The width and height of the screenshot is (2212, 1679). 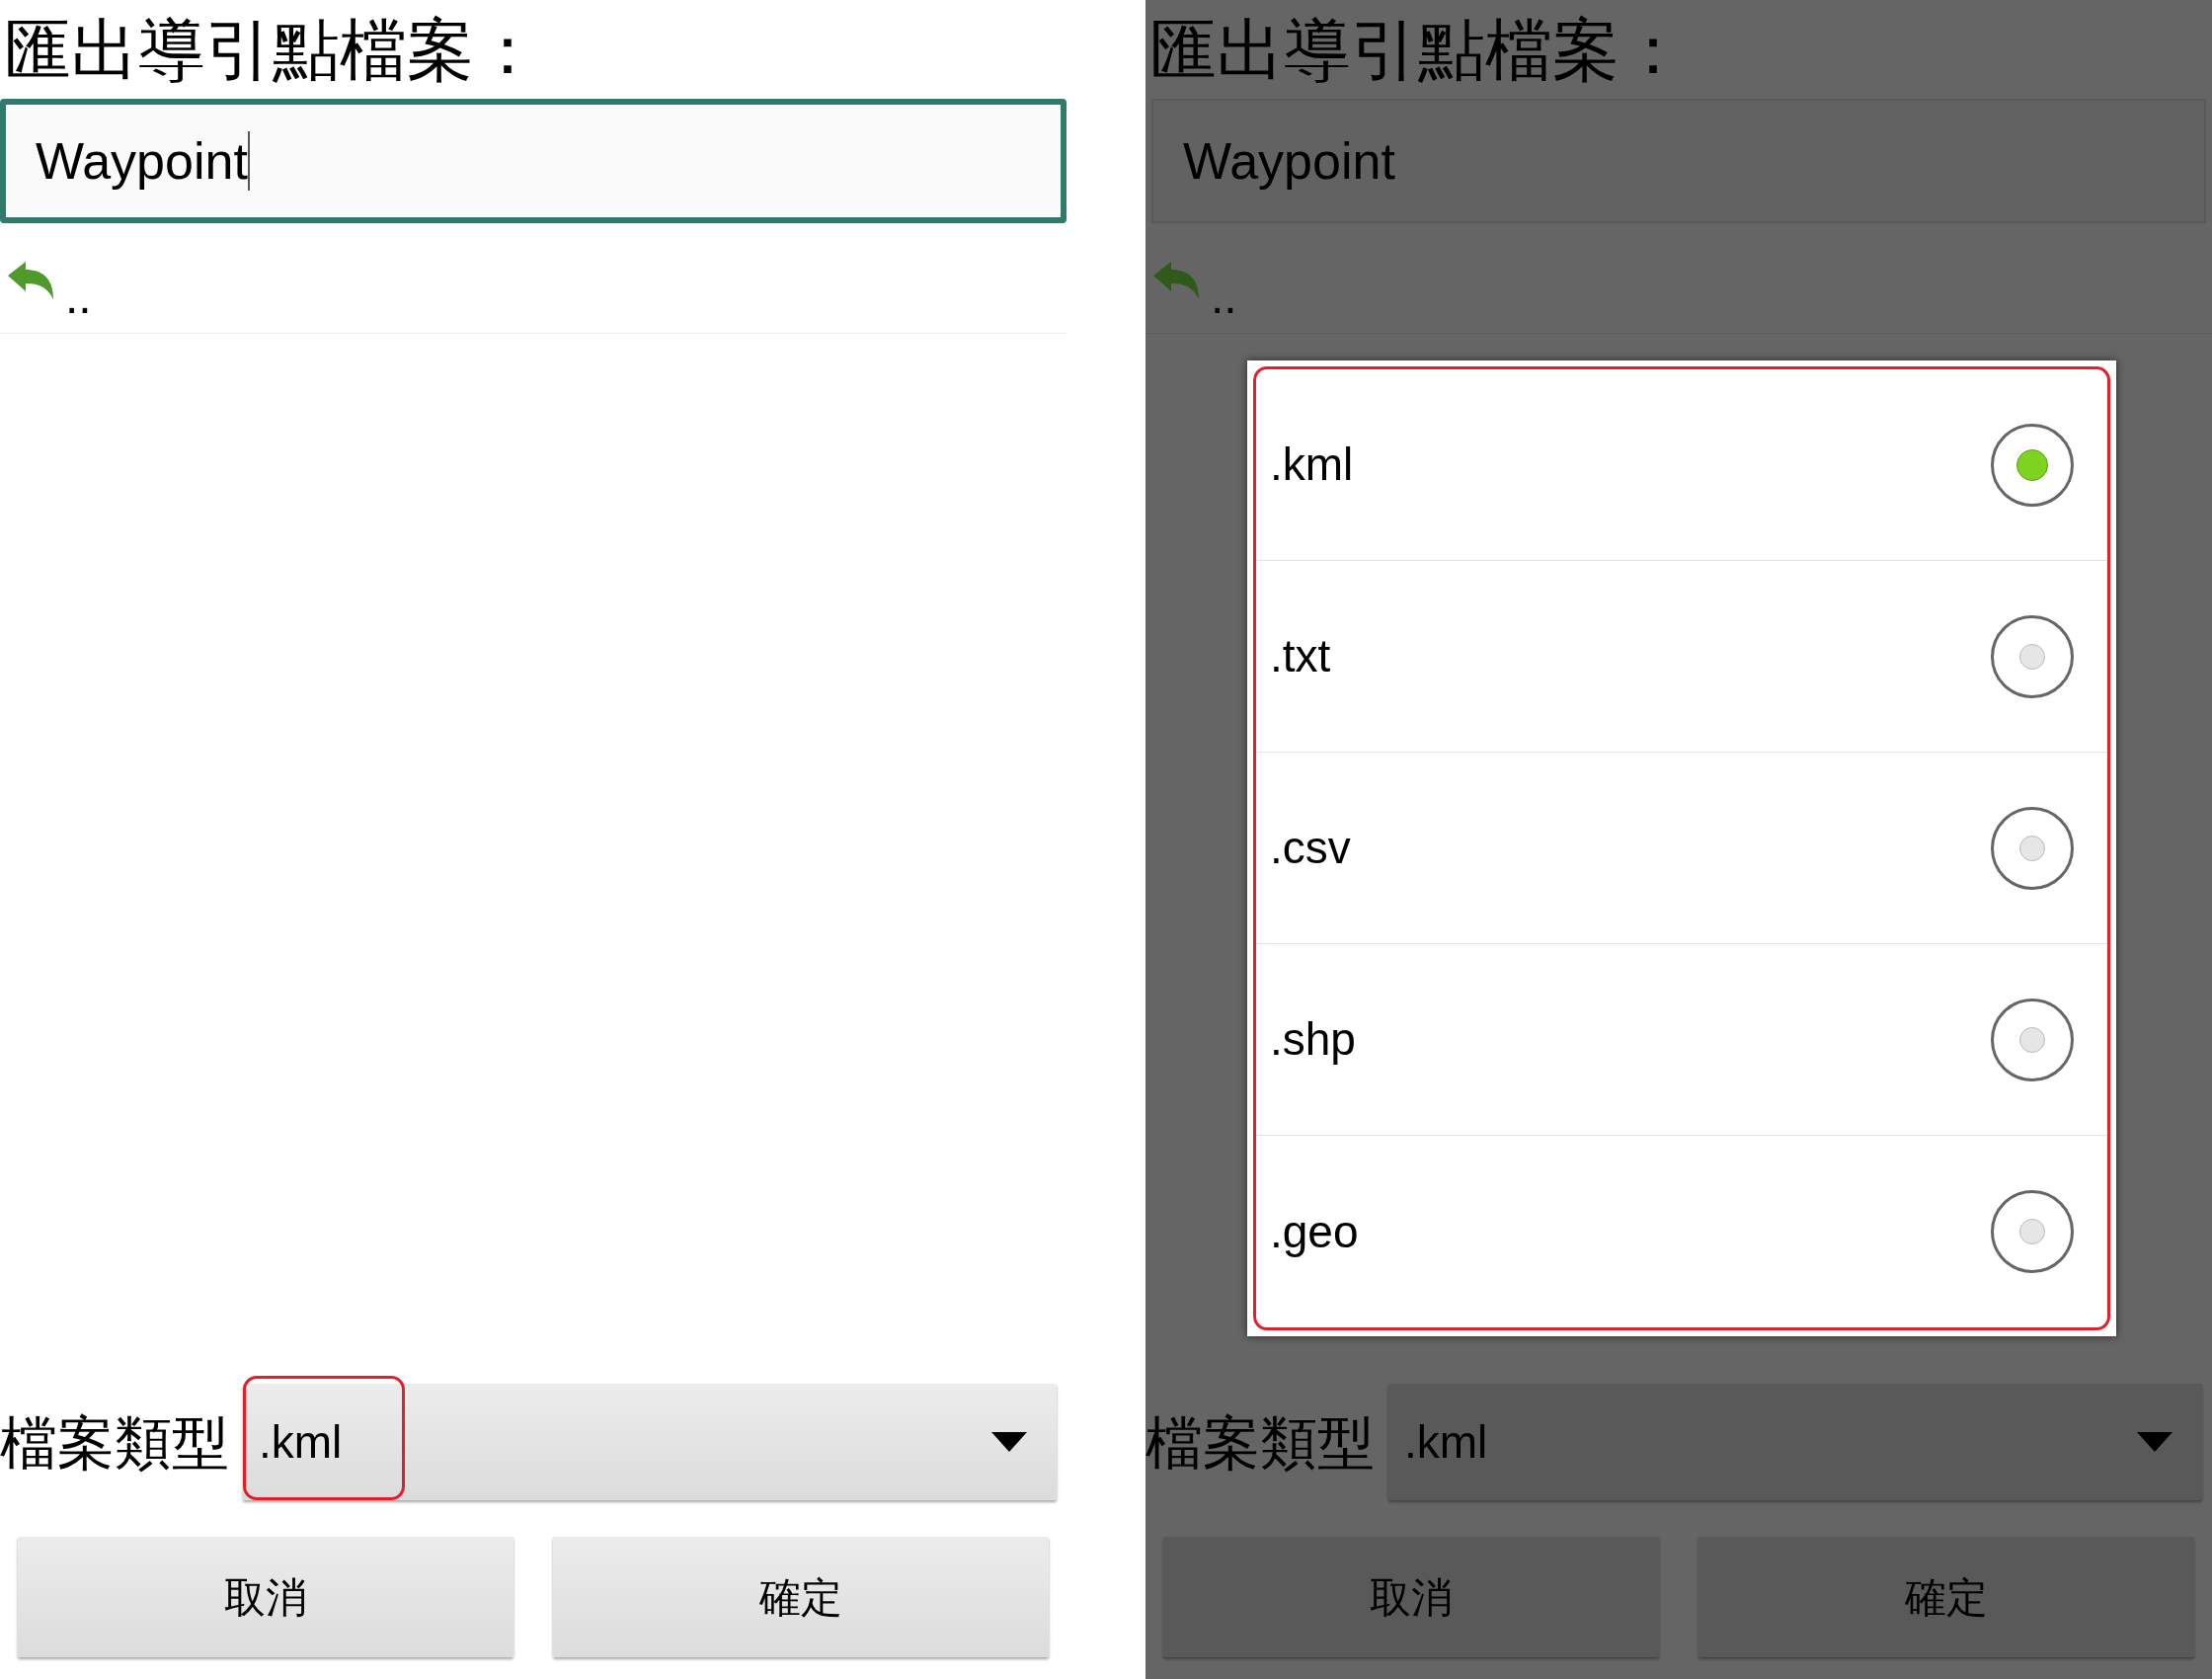 What do you see at coordinates (801, 1597) in the screenshot?
I see `dialog-button: 確定` at bounding box center [801, 1597].